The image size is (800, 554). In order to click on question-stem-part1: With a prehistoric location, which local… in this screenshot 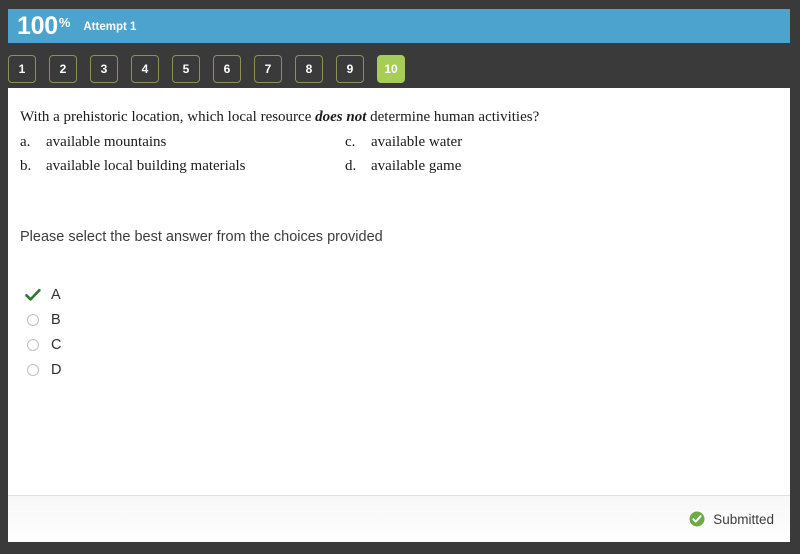, I will do `click(168, 117)`.